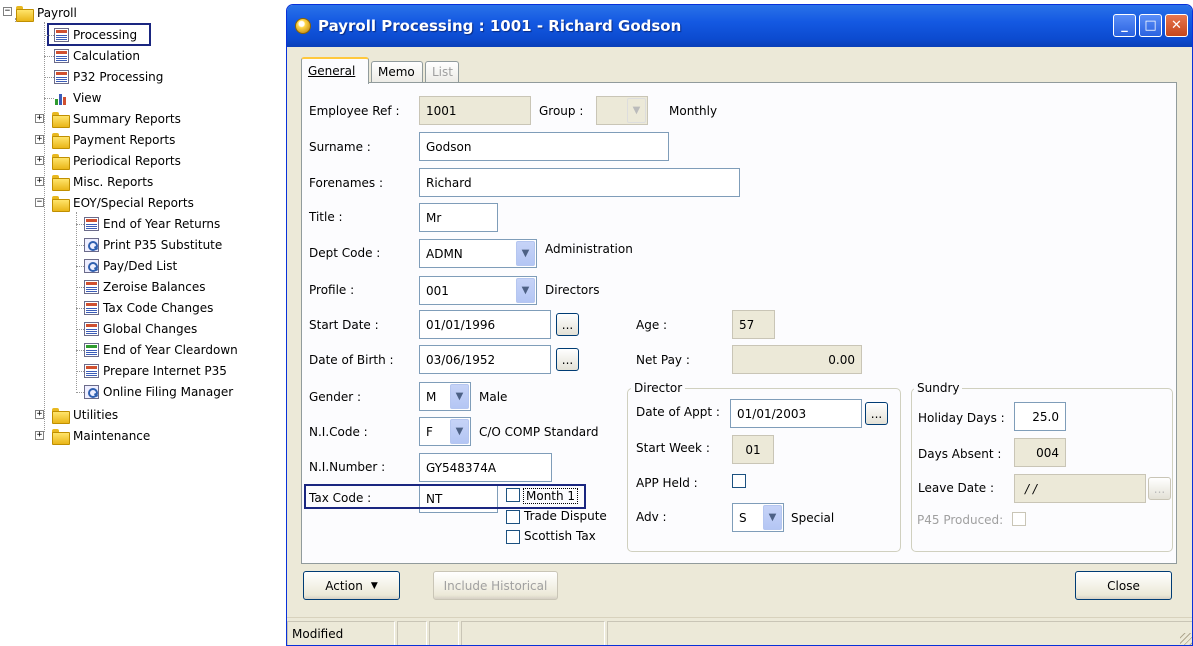  Describe the element at coordinates (95, 35) in the screenshot. I see `tree-node-processing: Processing` at that location.